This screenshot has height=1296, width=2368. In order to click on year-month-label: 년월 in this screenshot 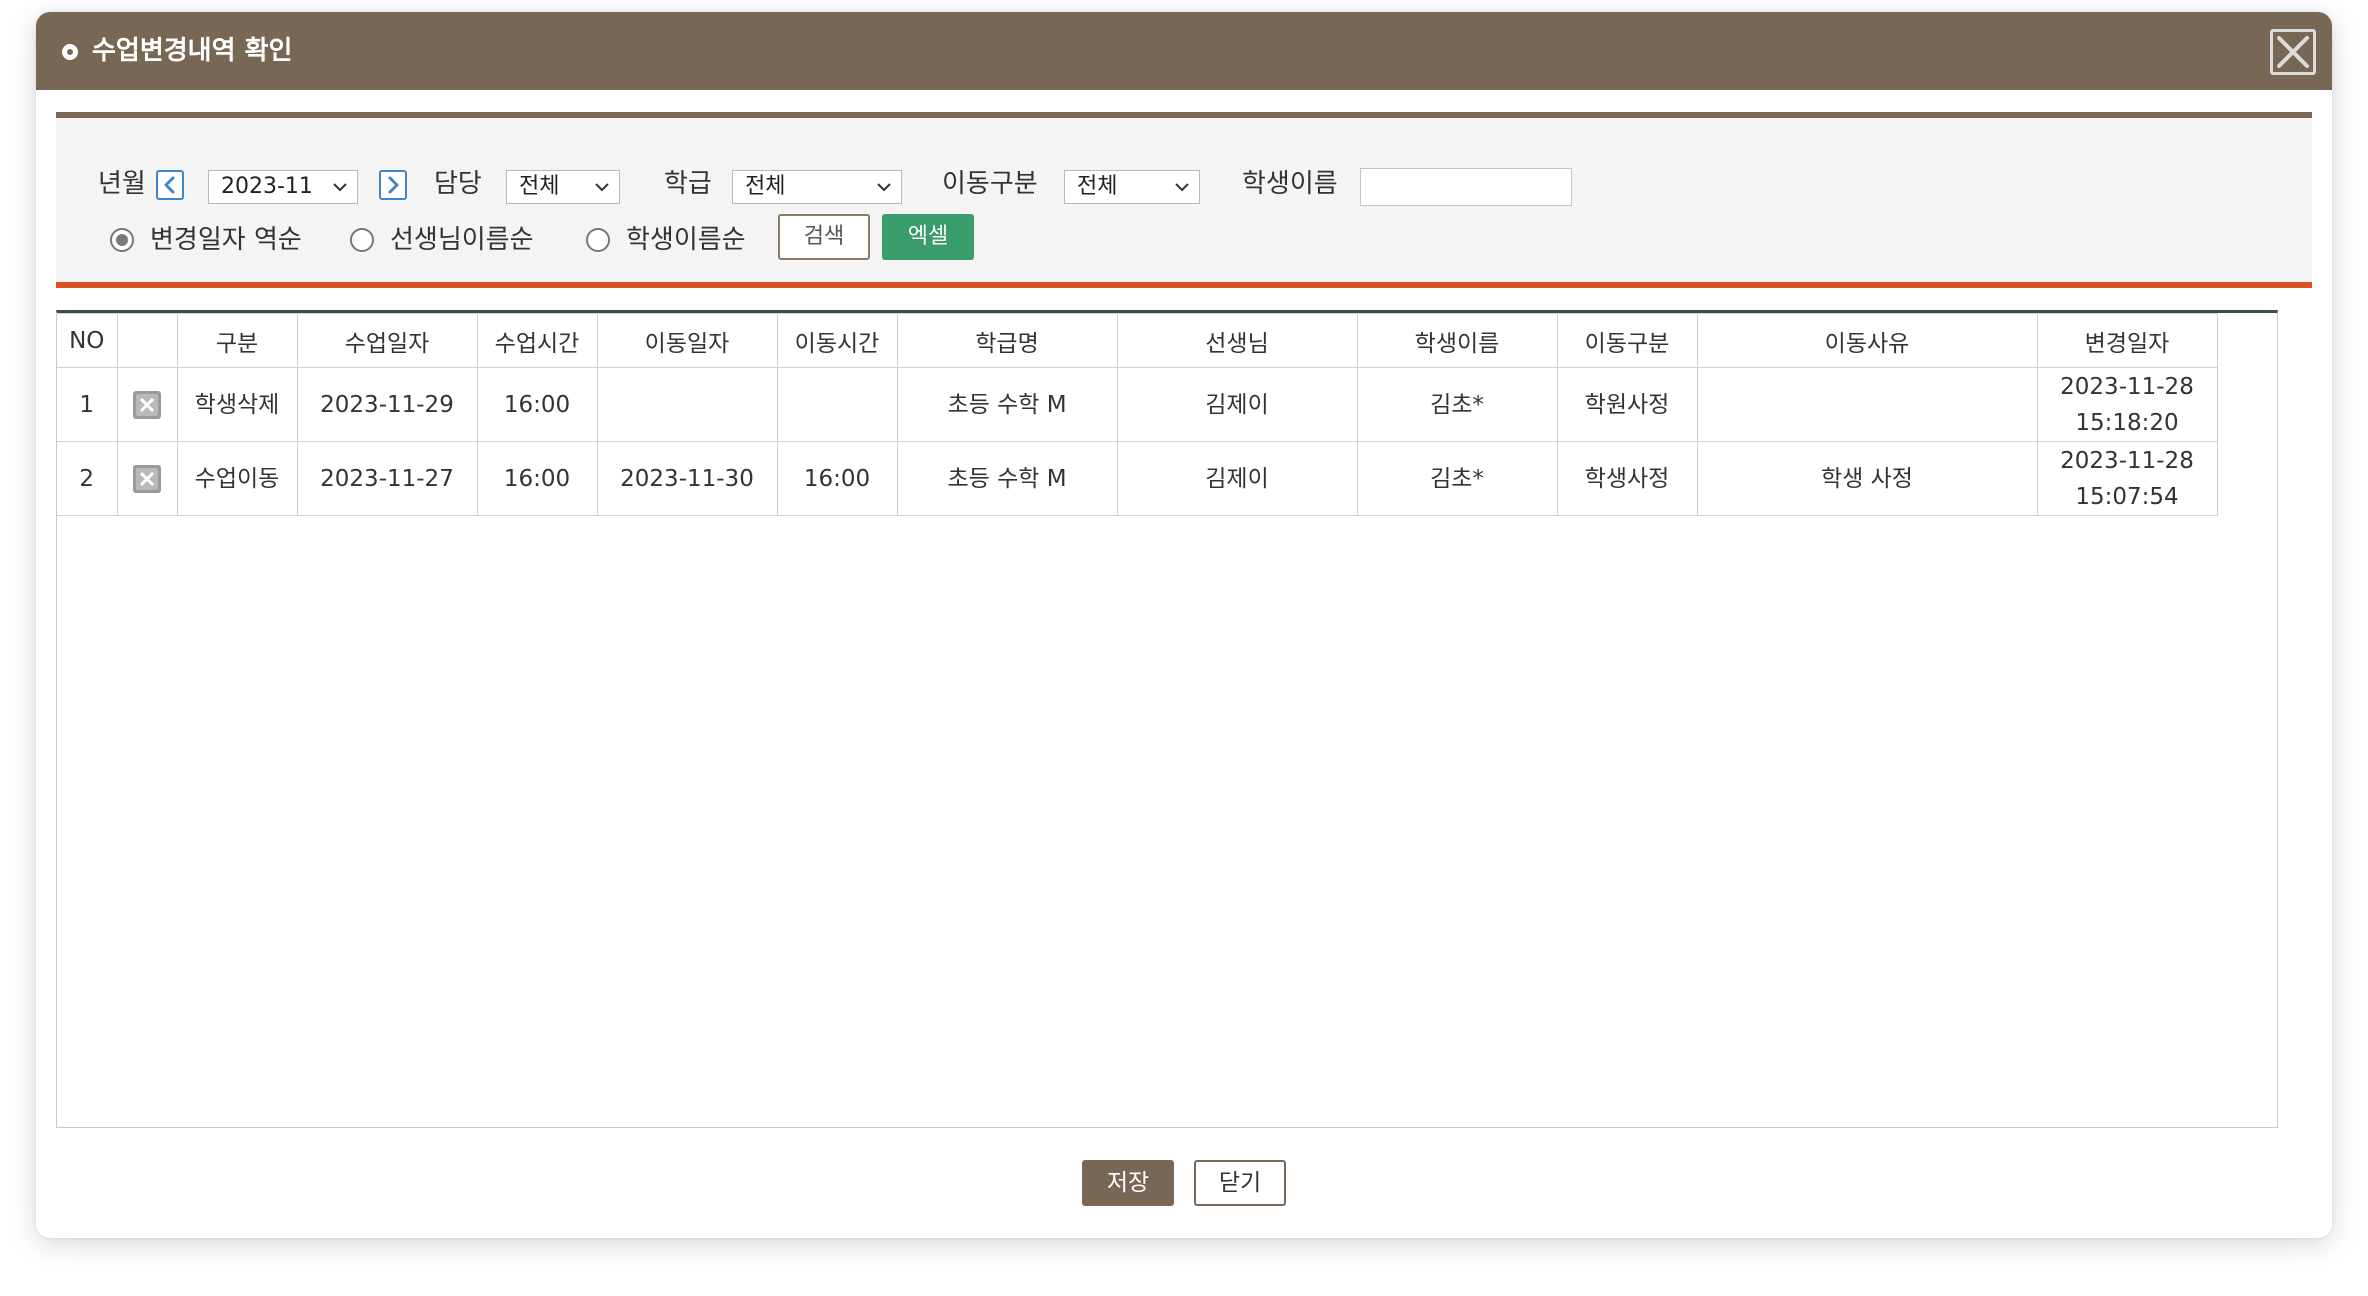, I will do `click(122, 184)`.